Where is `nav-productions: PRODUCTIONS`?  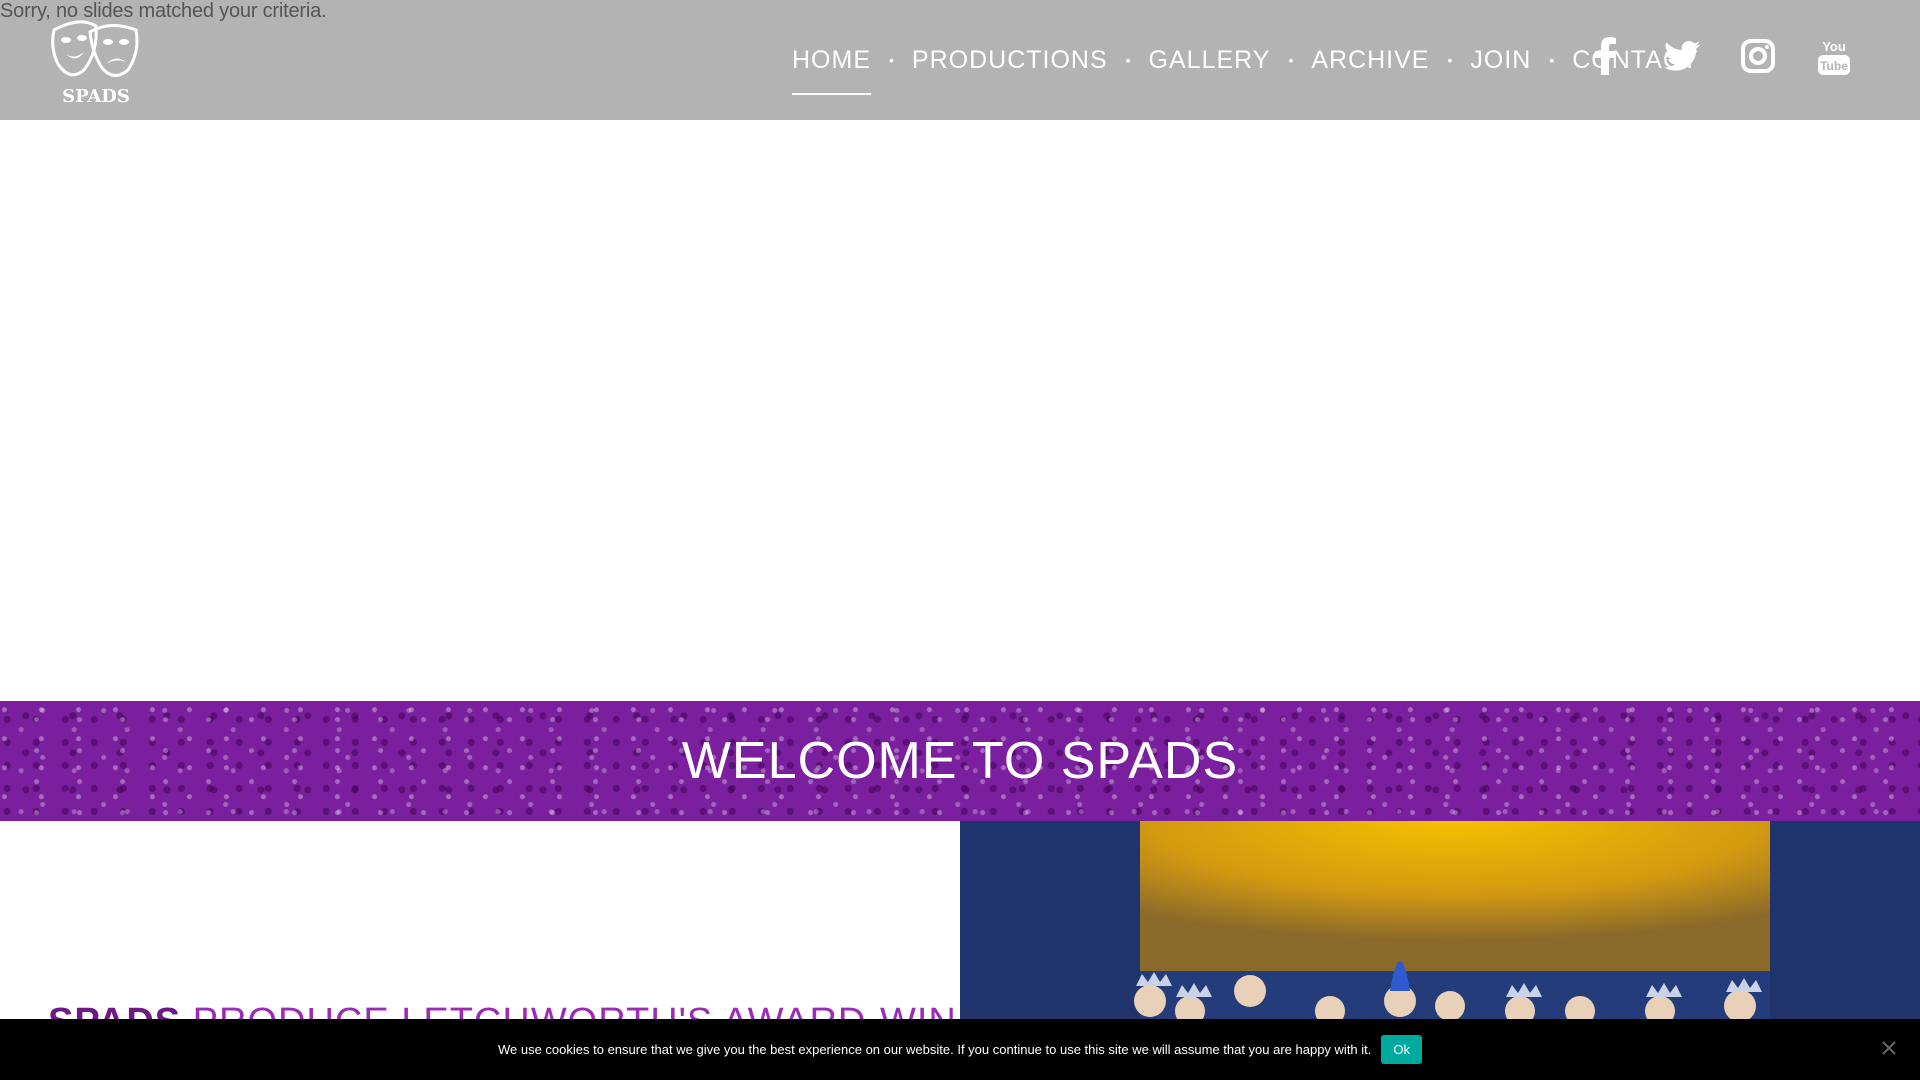
nav-productions: PRODUCTIONS is located at coordinates (1010, 60).